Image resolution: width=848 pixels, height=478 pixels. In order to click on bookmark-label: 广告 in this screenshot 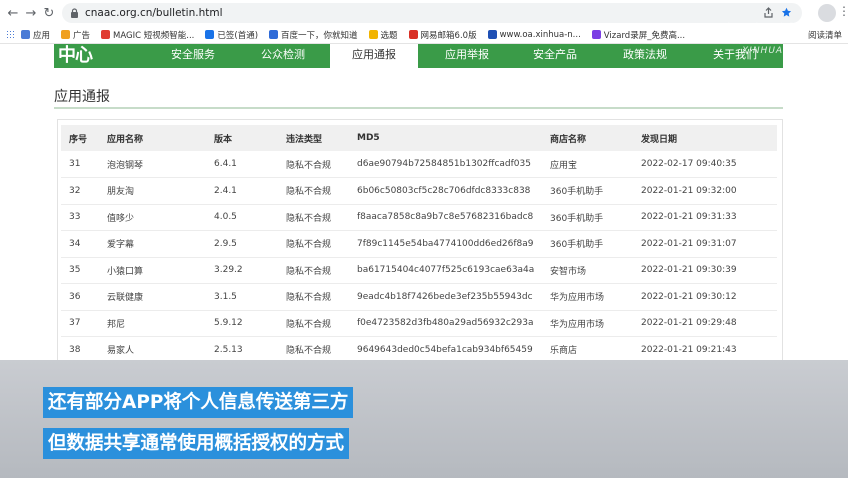, I will do `click(82, 35)`.